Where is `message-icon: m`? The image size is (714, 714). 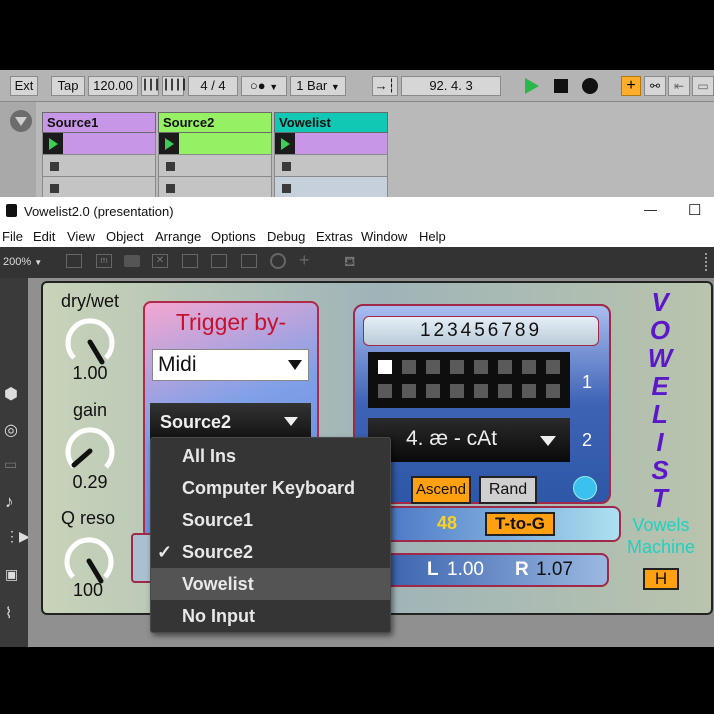 message-icon: m is located at coordinates (104, 261).